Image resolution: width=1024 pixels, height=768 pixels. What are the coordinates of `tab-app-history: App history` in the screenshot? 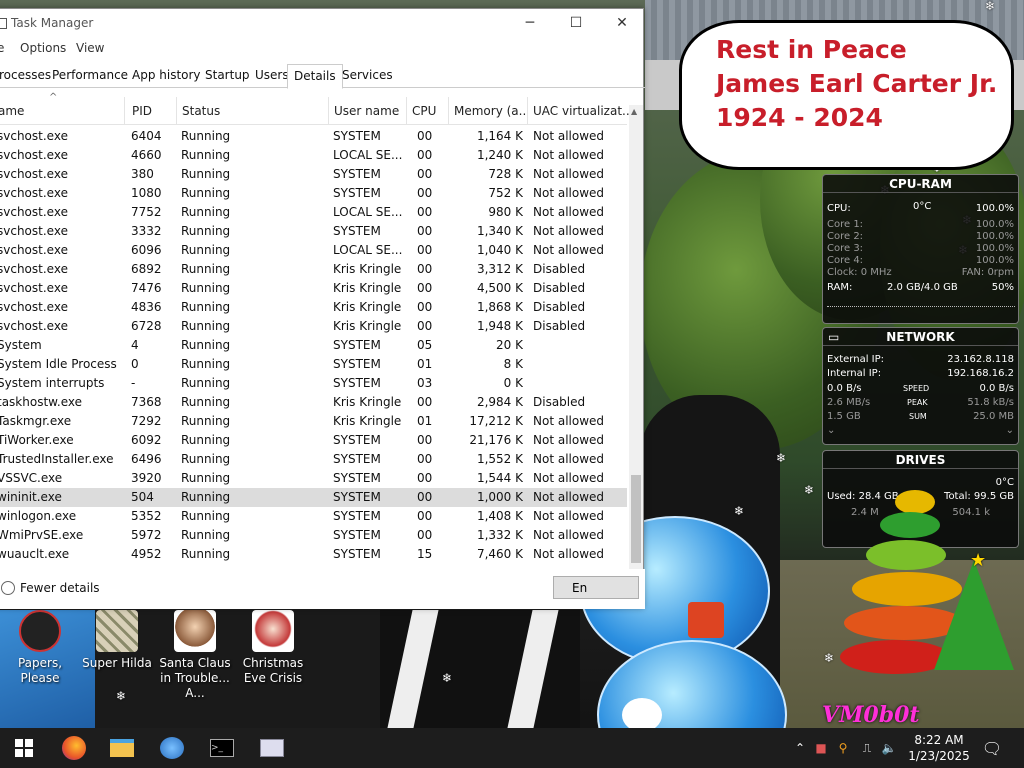 It's located at (166, 76).